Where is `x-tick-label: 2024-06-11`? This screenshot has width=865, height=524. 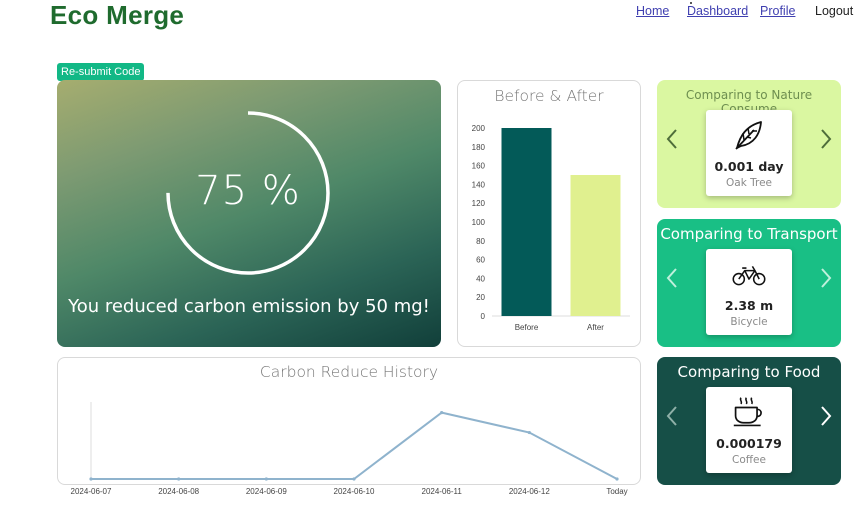
x-tick-label: 2024-06-11 is located at coordinates (442, 491).